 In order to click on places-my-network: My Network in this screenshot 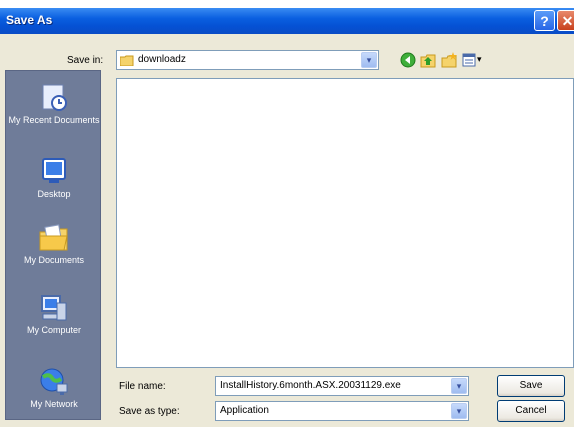, I will do `click(54, 388)`.